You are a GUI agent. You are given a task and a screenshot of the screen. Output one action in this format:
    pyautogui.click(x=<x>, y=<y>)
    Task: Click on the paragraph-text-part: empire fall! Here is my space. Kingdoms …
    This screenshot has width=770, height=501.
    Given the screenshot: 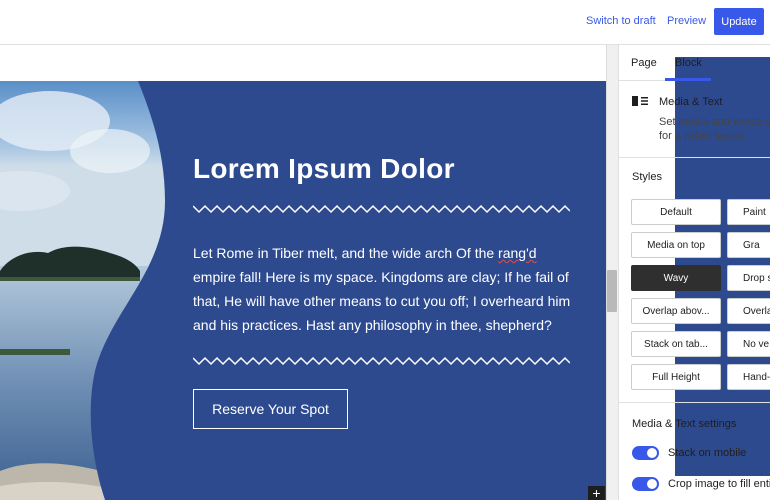 What is the action you would take?
    pyautogui.click(x=382, y=301)
    